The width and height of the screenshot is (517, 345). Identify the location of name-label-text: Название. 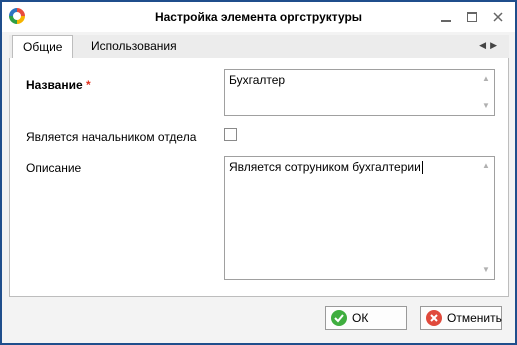
(54, 85).